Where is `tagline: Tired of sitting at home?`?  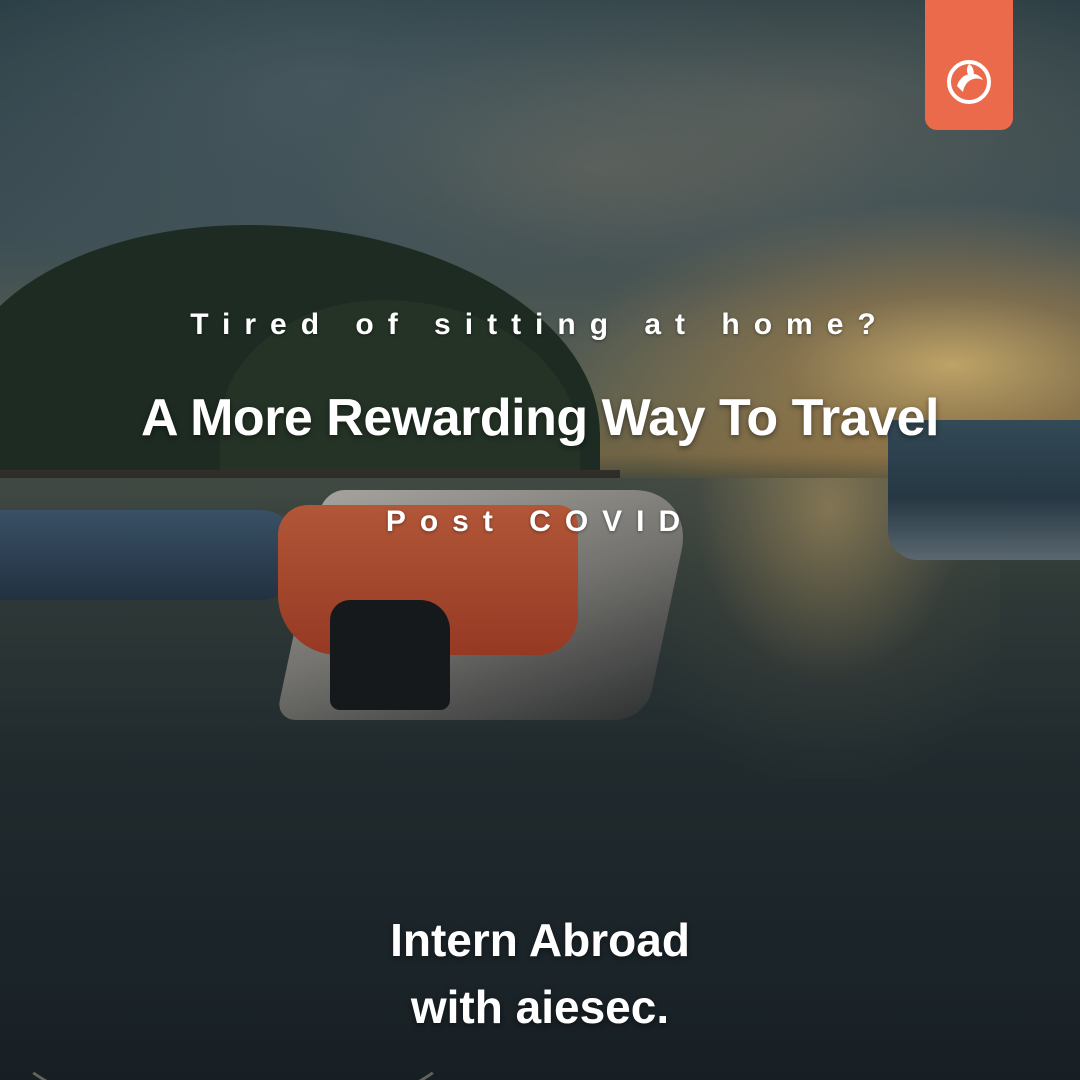
tagline: Tired of sitting at home? is located at coordinates (540, 324).